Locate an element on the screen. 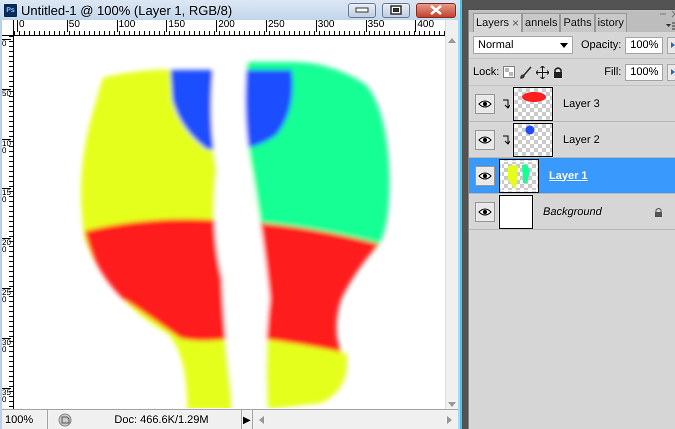 The width and height of the screenshot is (675, 429). layer-name: Background is located at coordinates (573, 212).